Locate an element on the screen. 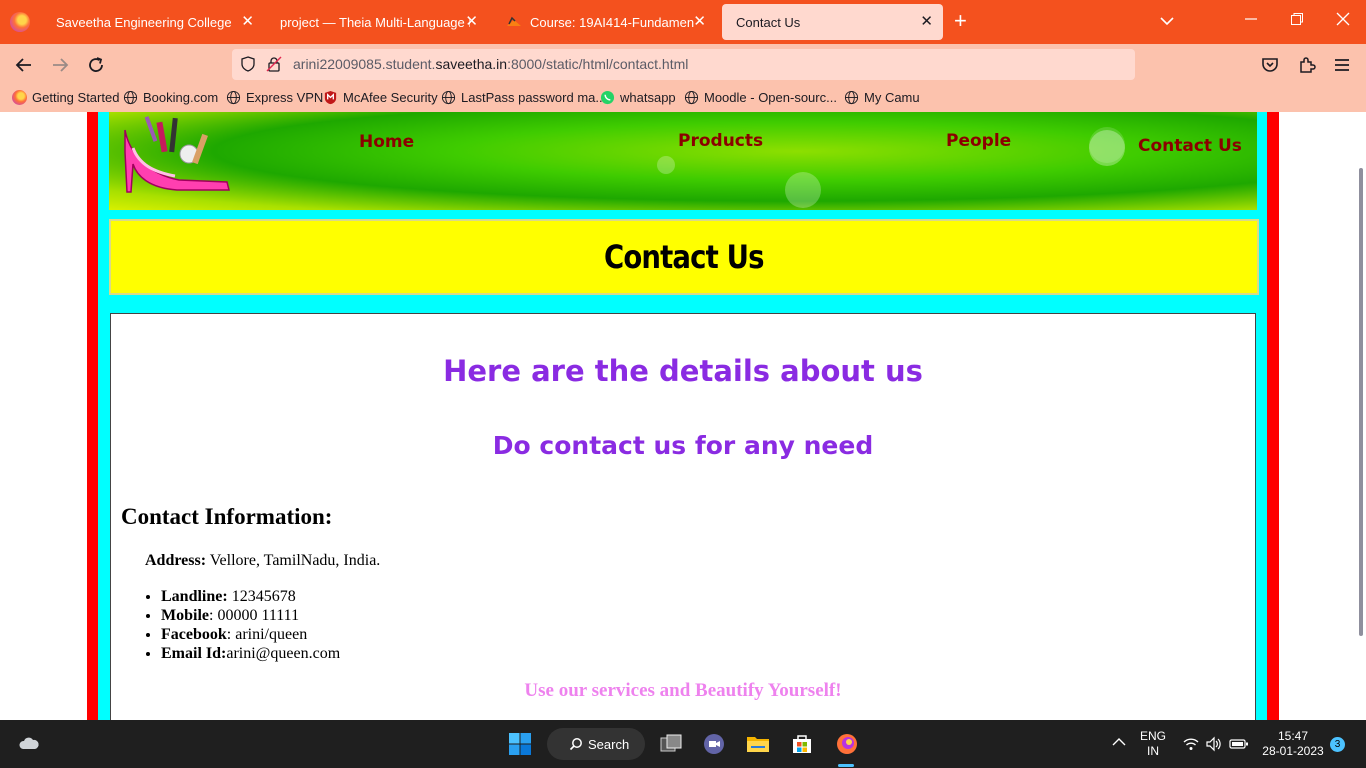 The width and height of the screenshot is (1366, 768). notification-count-badge: 3 is located at coordinates (1337, 744).